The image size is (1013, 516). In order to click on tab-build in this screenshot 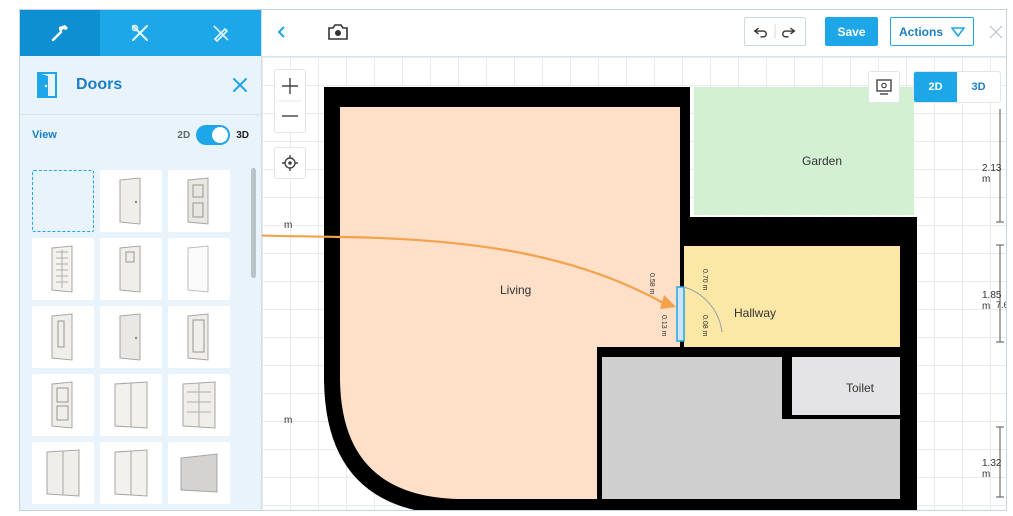, I will do `click(60, 33)`.